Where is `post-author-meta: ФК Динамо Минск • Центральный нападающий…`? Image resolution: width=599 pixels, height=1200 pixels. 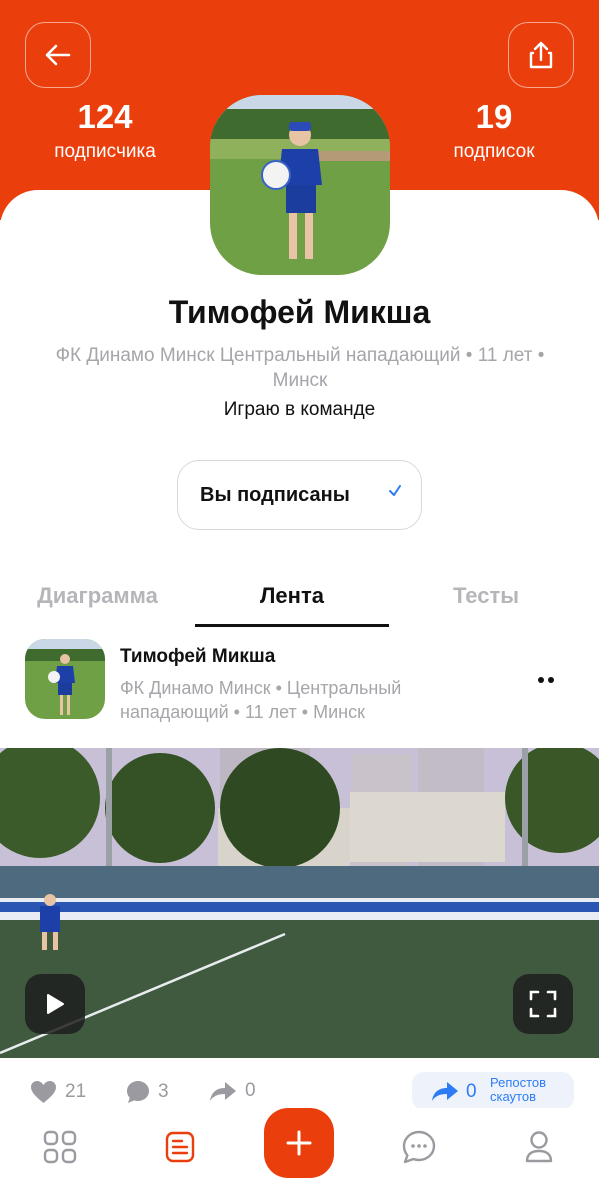 post-author-meta: ФК Динамо Минск • Центральный нападающий… is located at coordinates (261, 700).